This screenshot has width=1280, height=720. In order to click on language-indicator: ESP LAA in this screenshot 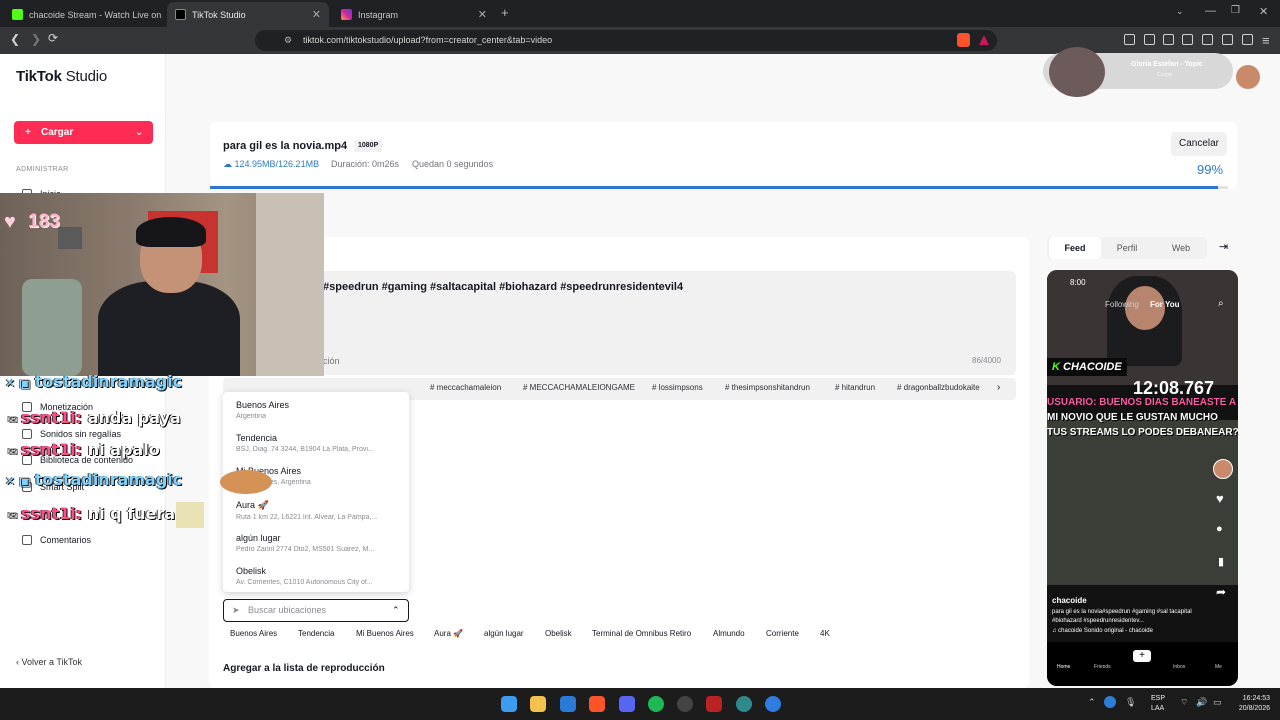, I will do `click(1158, 704)`.